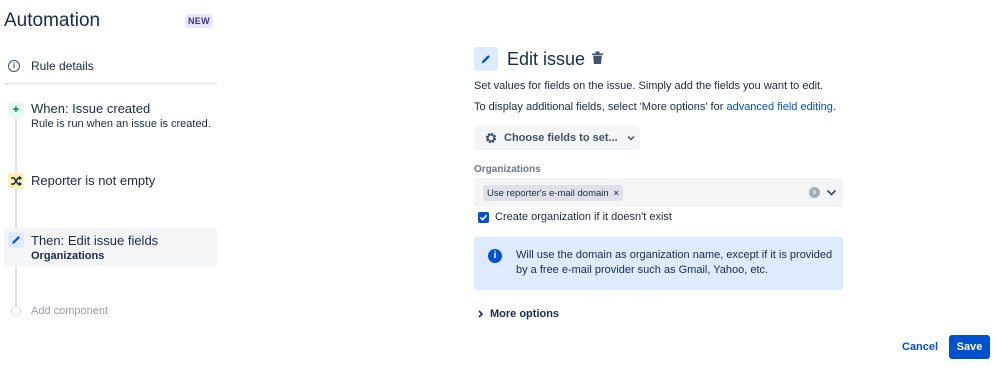  Describe the element at coordinates (834, 107) in the screenshot. I see `description-suffix: .` at that location.